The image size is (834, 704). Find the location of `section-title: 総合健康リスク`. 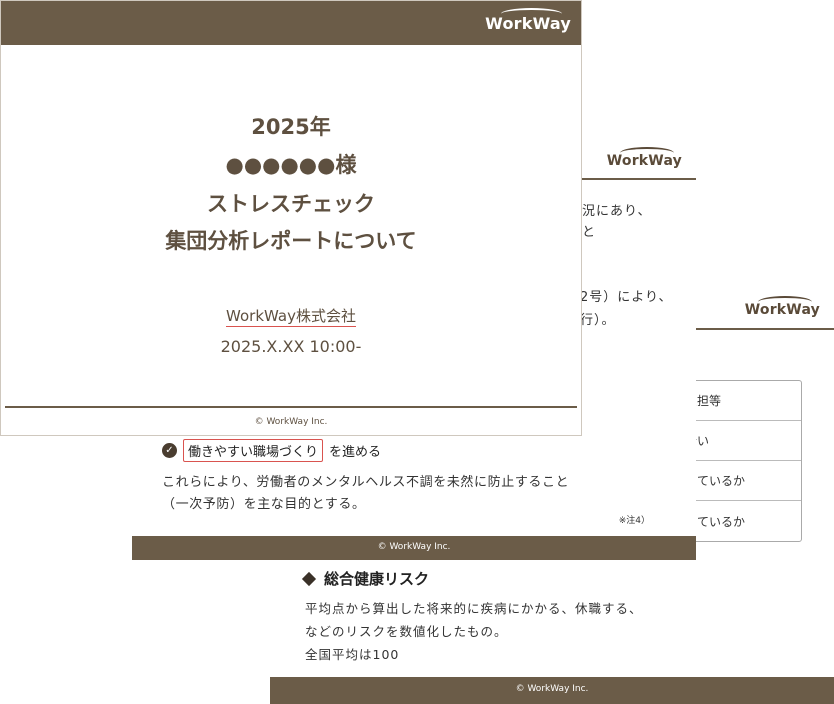

section-title: 総合健康リスク is located at coordinates (365, 578).